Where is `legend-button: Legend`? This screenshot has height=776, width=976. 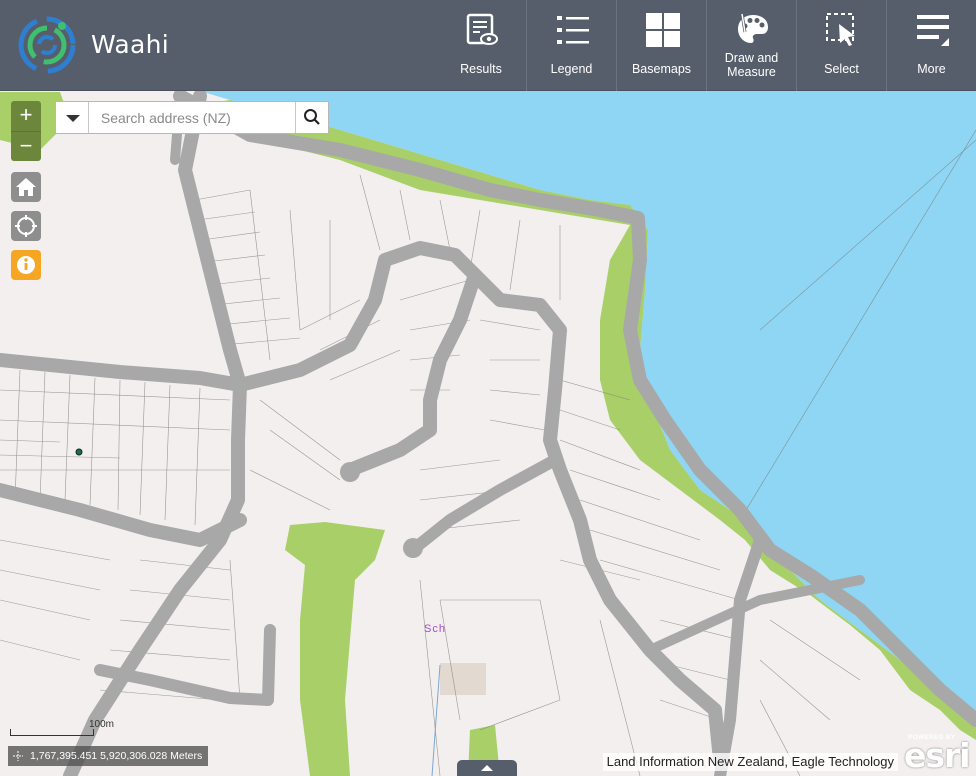 legend-button: Legend is located at coordinates (571, 45).